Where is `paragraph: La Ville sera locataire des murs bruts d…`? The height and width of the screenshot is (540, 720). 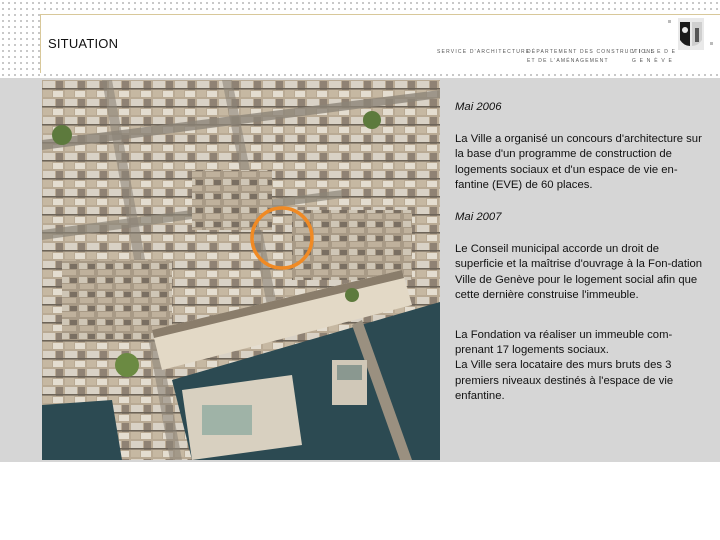
paragraph: La Ville sera locataire des murs bruts d… is located at coordinates (564, 380).